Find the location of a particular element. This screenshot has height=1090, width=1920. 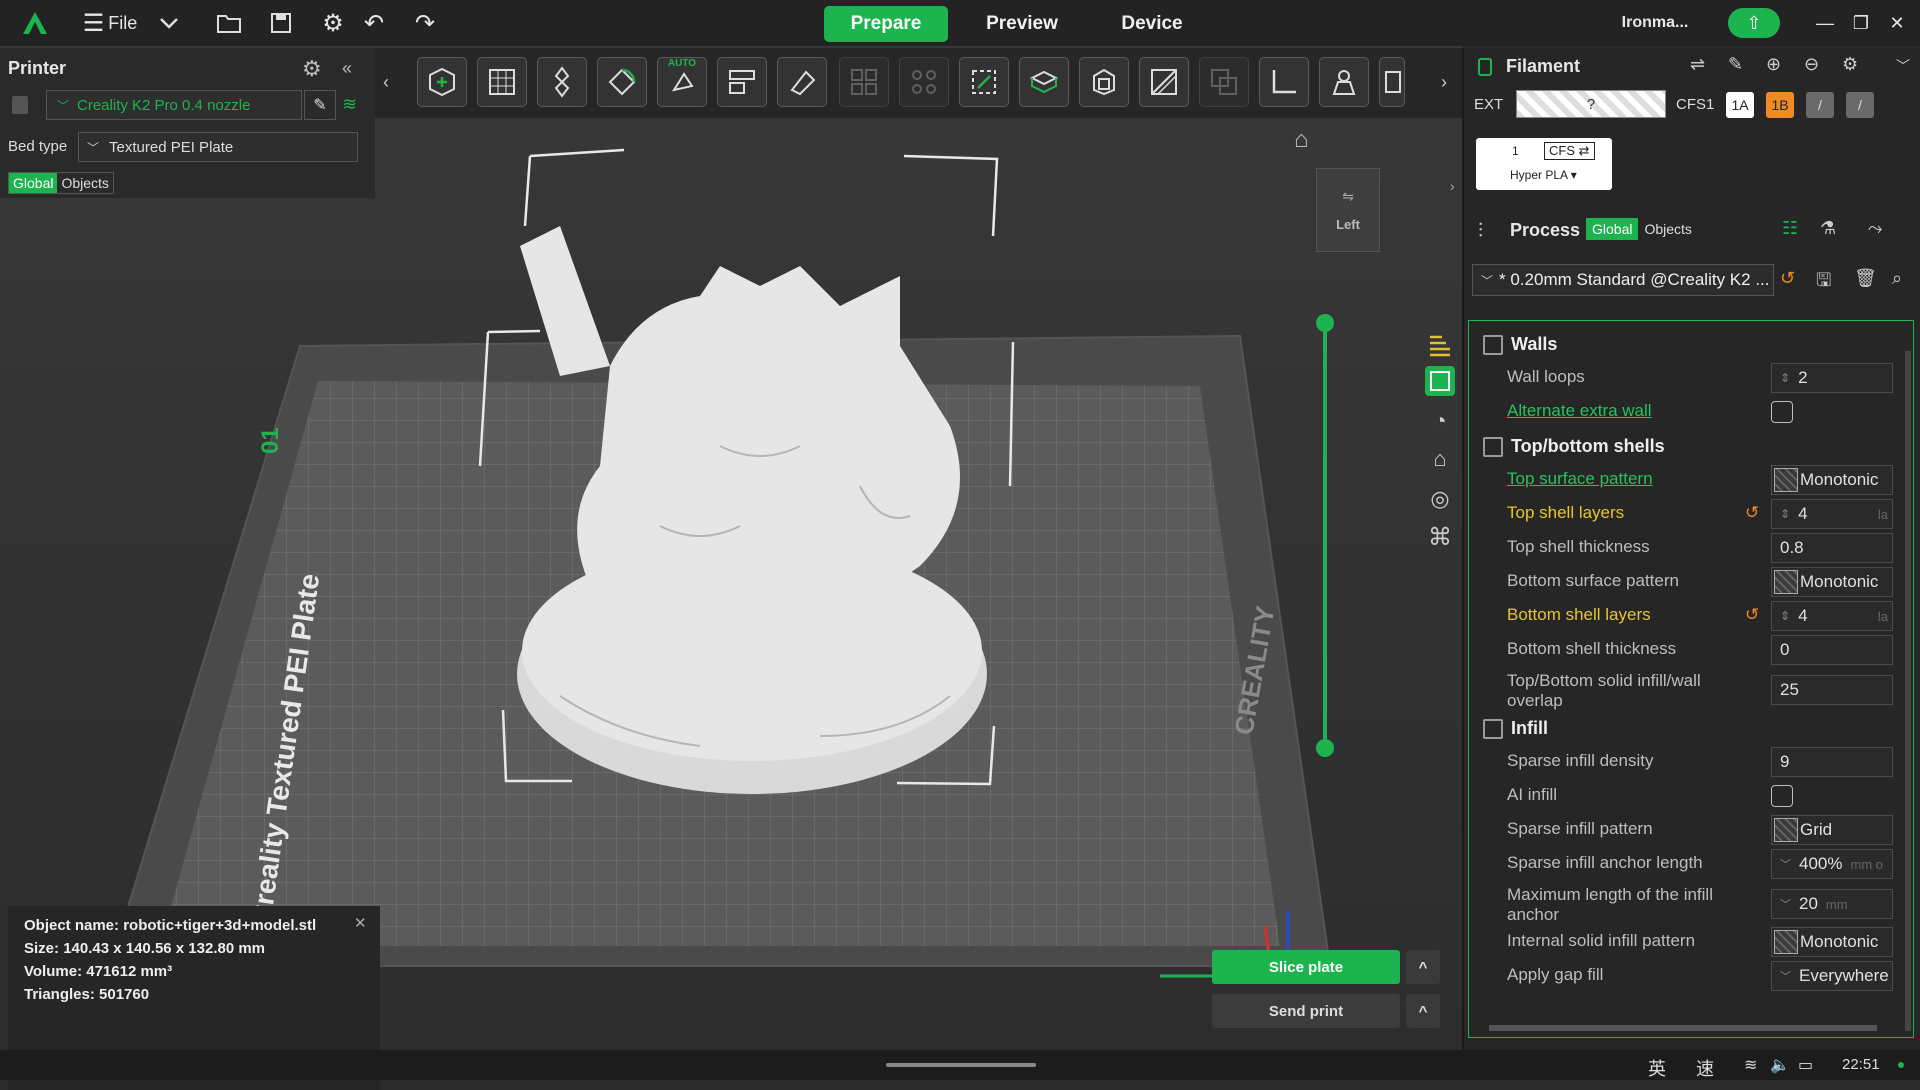

settings-scrollbar-h is located at coordinates (1683, 1028).